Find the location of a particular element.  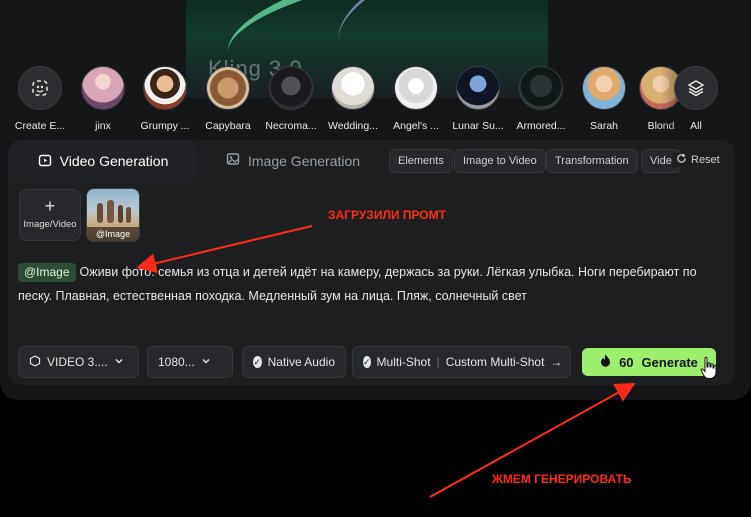

chip-elements: Elements is located at coordinates (421, 161).